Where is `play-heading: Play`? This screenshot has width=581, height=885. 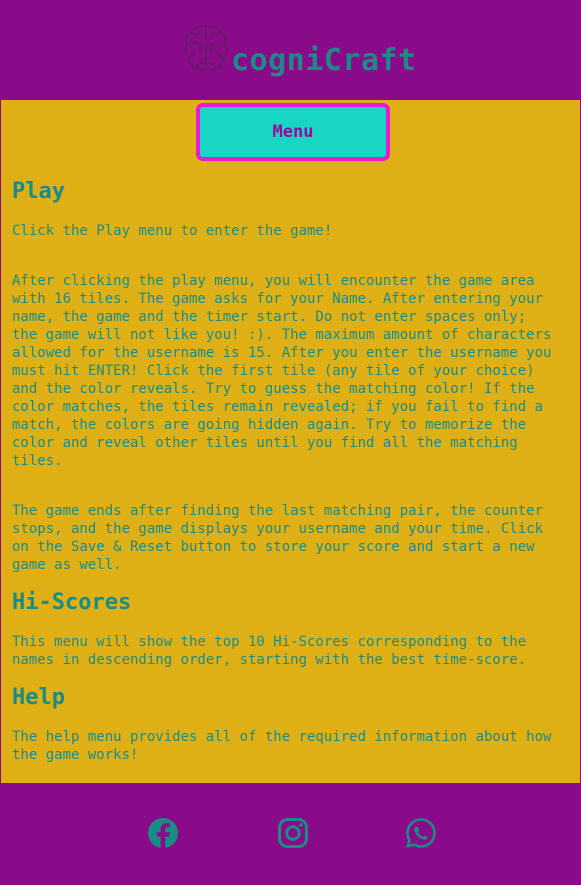 play-heading: Play is located at coordinates (38, 191).